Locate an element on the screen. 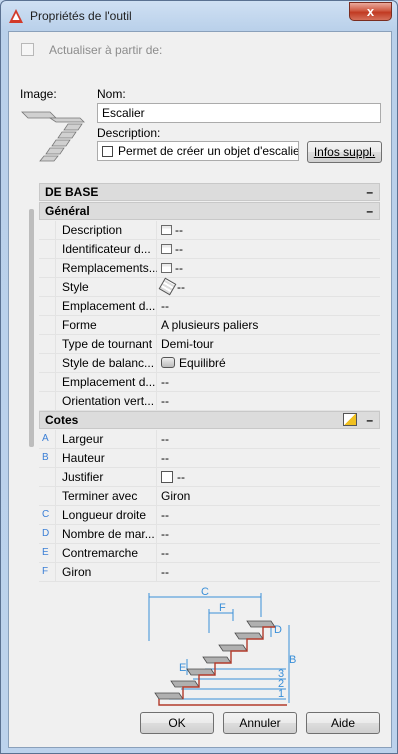  property-row: Type de tournant Demi-tour is located at coordinates (209, 344).